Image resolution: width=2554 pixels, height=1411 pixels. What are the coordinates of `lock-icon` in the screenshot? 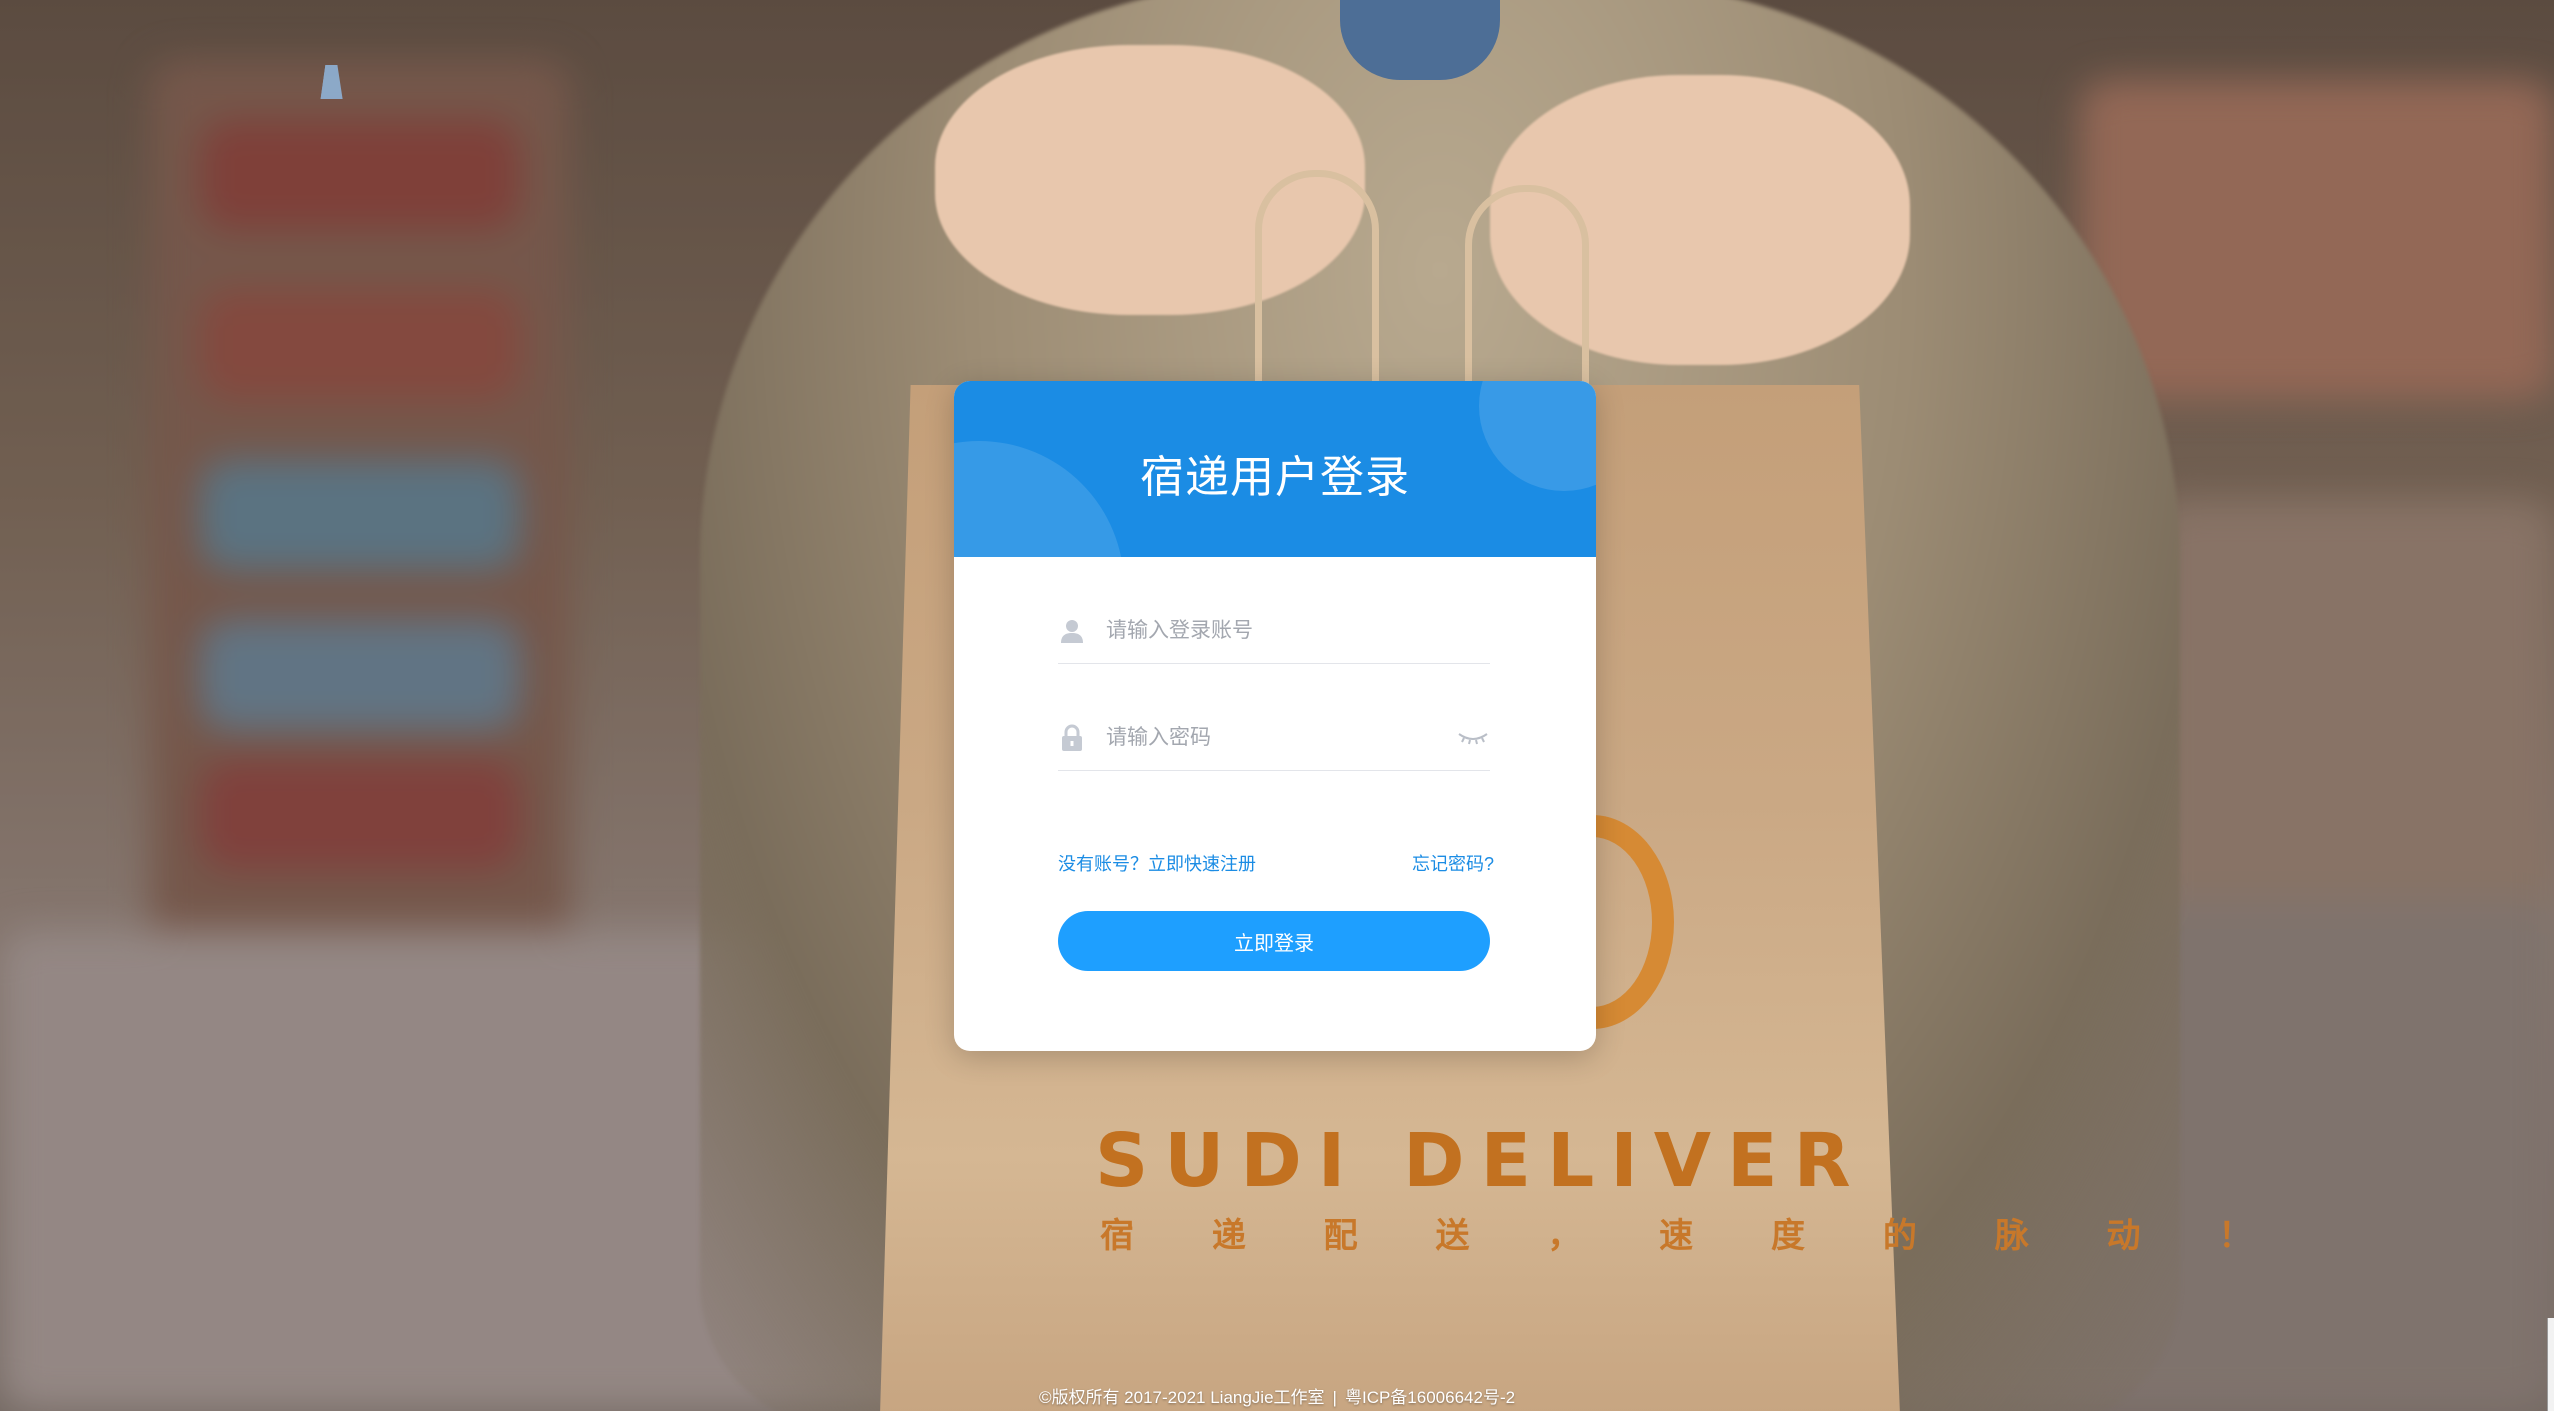 It's located at (1072, 738).